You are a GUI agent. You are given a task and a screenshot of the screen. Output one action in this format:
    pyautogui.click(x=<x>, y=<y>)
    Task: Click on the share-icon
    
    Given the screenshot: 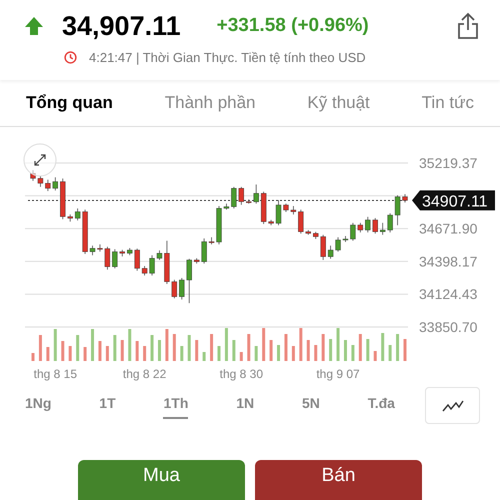 What is the action you would take?
    pyautogui.click(x=468, y=26)
    